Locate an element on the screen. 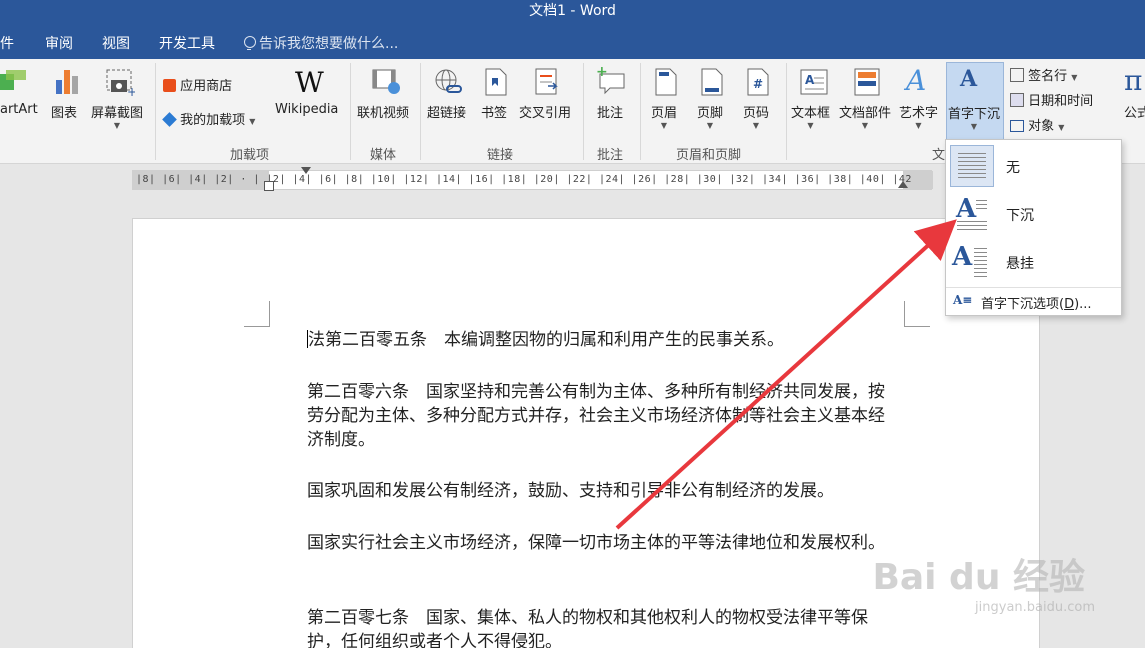 The width and height of the screenshot is (1145, 648). baidu-watermark: Bai du 经验 is located at coordinates (978, 577).